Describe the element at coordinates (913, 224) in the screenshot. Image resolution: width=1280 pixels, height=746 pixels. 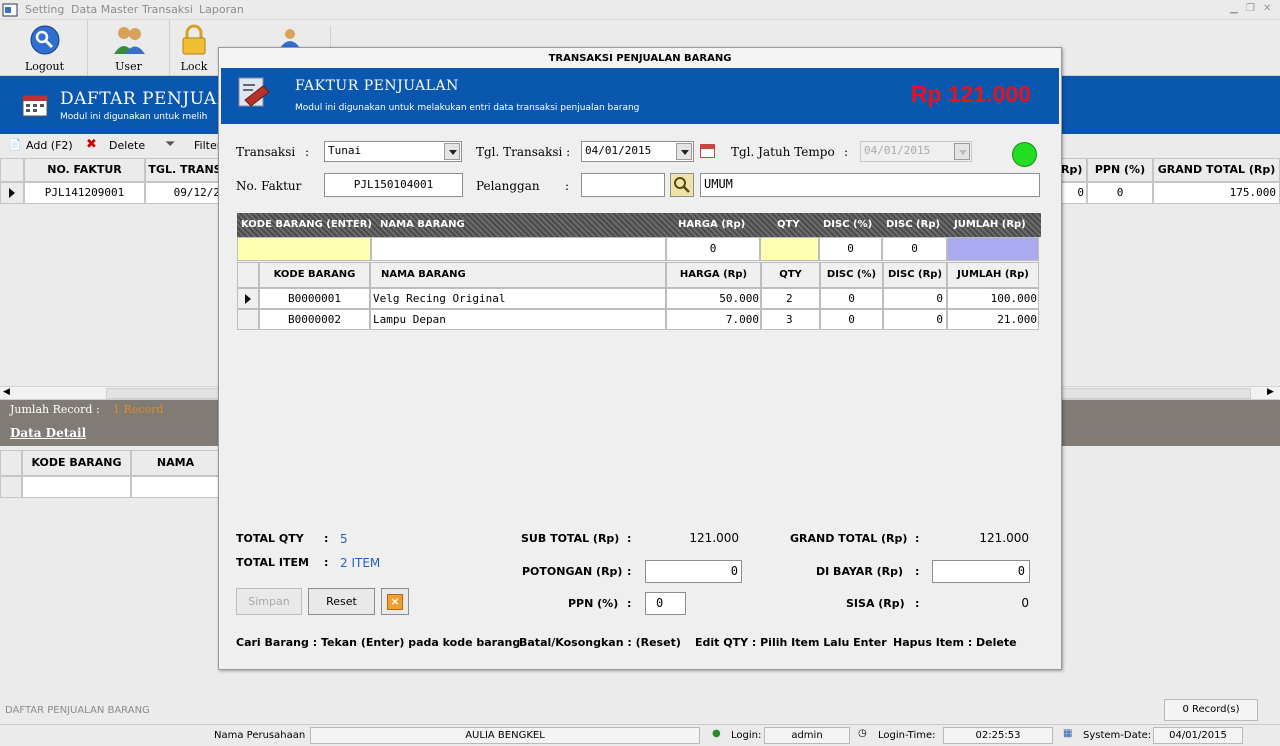
I see `entry-head-disc-rp: DISC (Rp)` at that location.